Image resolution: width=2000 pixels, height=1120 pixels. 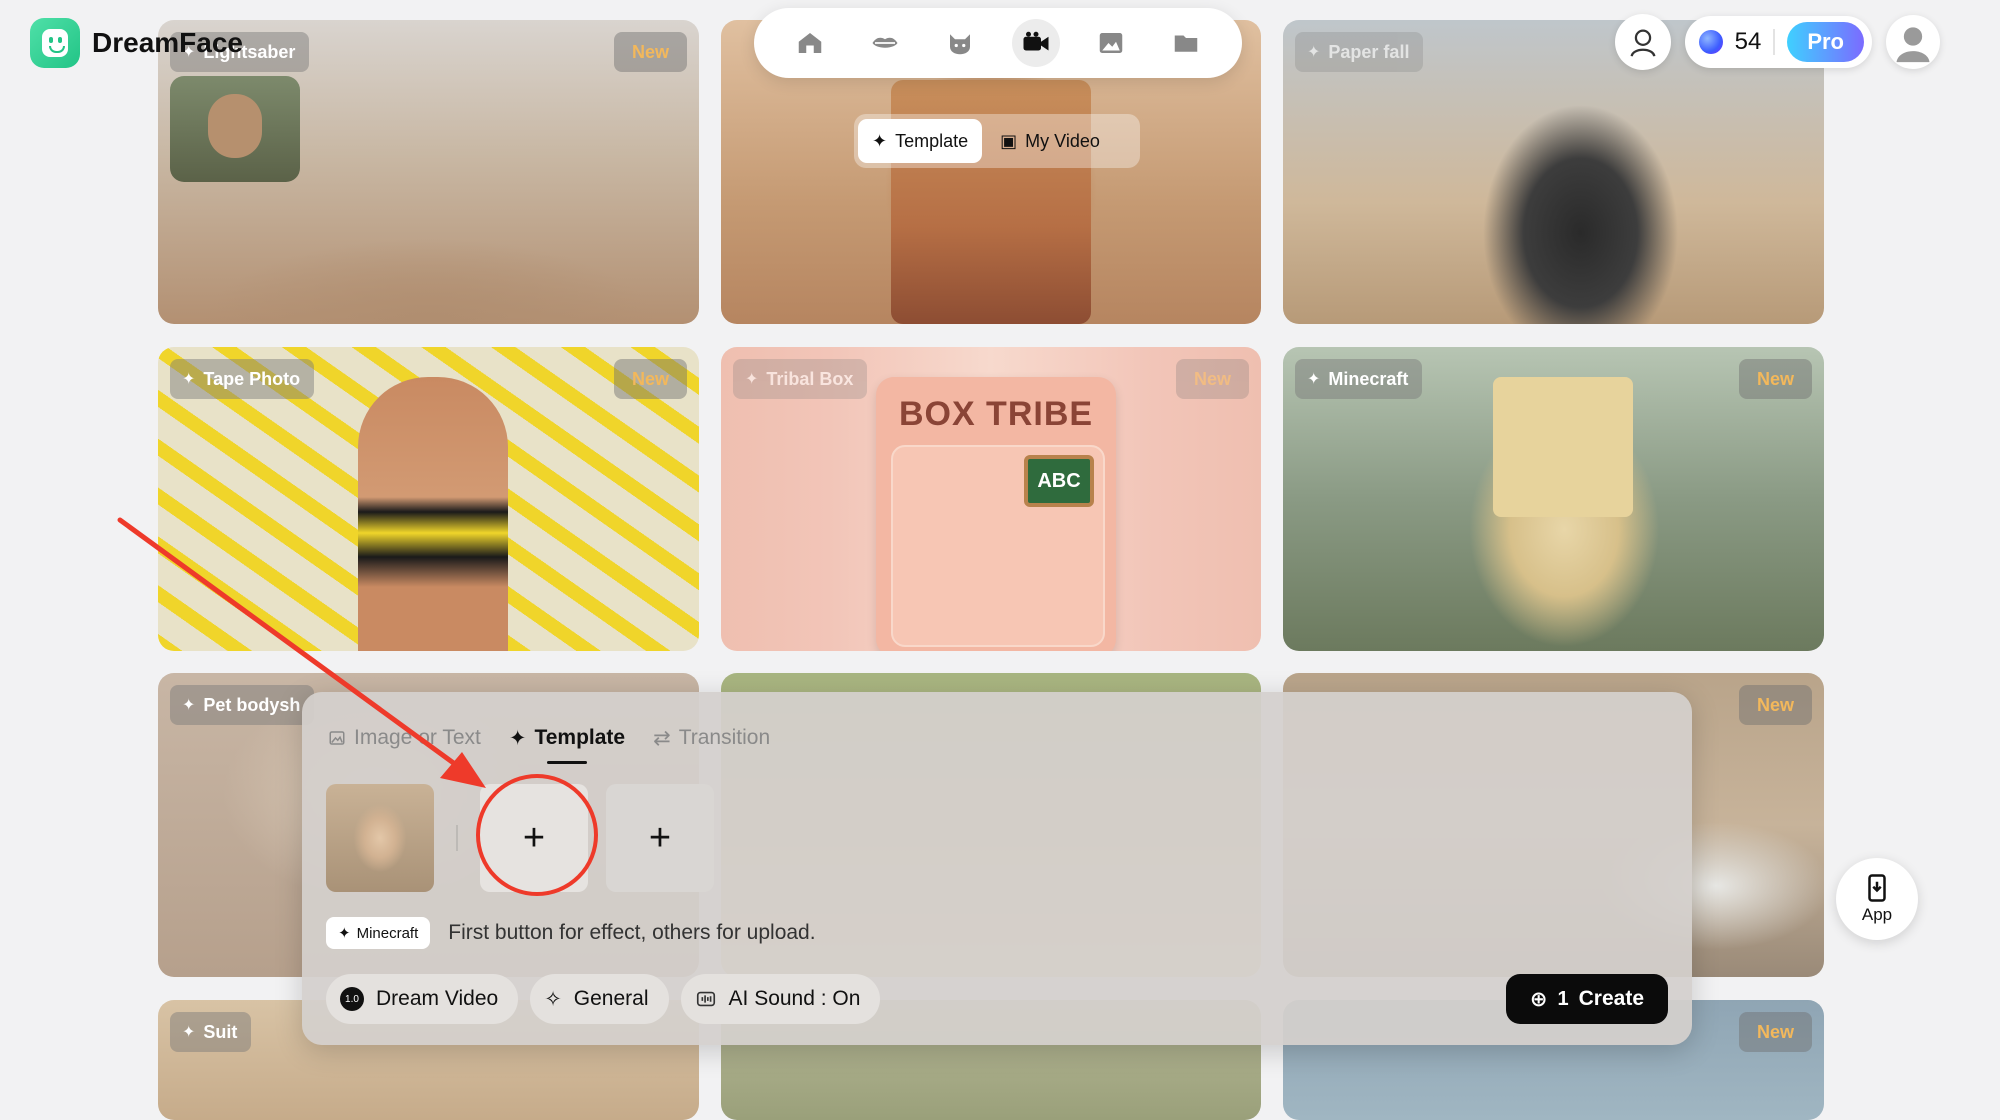 I want to click on phone-download-icon, so click(x=1877, y=888).